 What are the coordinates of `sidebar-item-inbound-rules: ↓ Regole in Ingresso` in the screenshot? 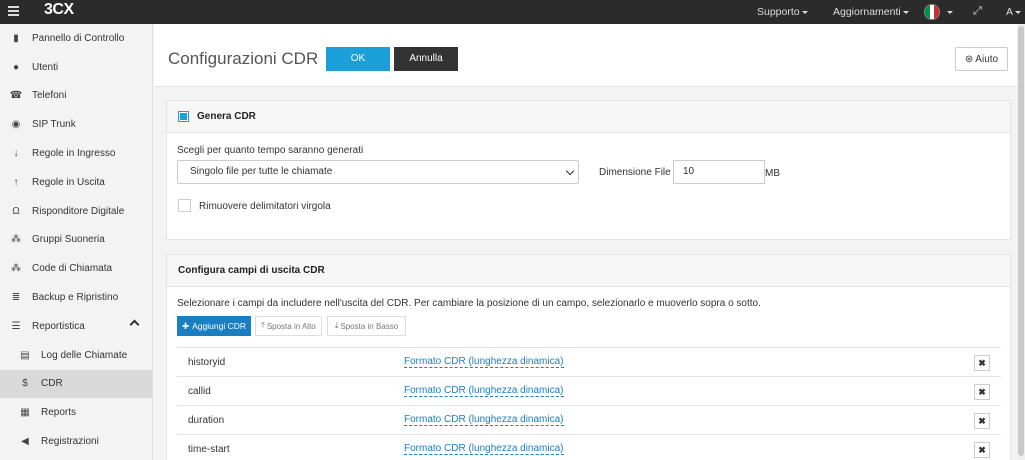 It's located at (76, 153).